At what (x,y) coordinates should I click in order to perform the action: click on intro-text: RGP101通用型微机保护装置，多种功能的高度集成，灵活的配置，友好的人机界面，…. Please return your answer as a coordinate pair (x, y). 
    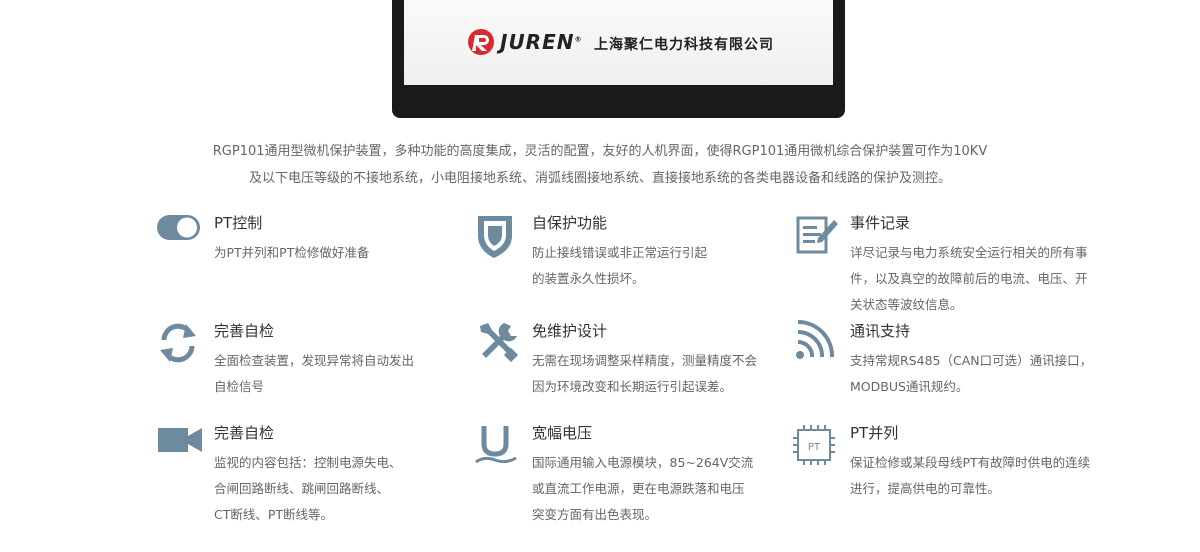
    Looking at the image, I should click on (600, 165).